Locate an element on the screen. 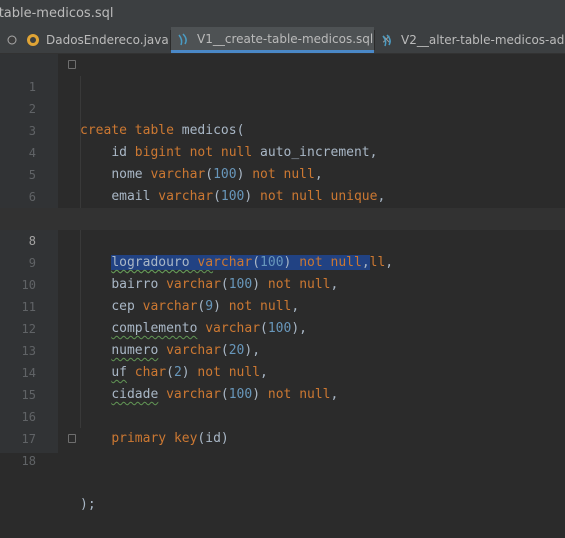 This screenshot has width=565, height=538. code-line: 13 uf char(2) not null, is located at coordinates (282, 349).